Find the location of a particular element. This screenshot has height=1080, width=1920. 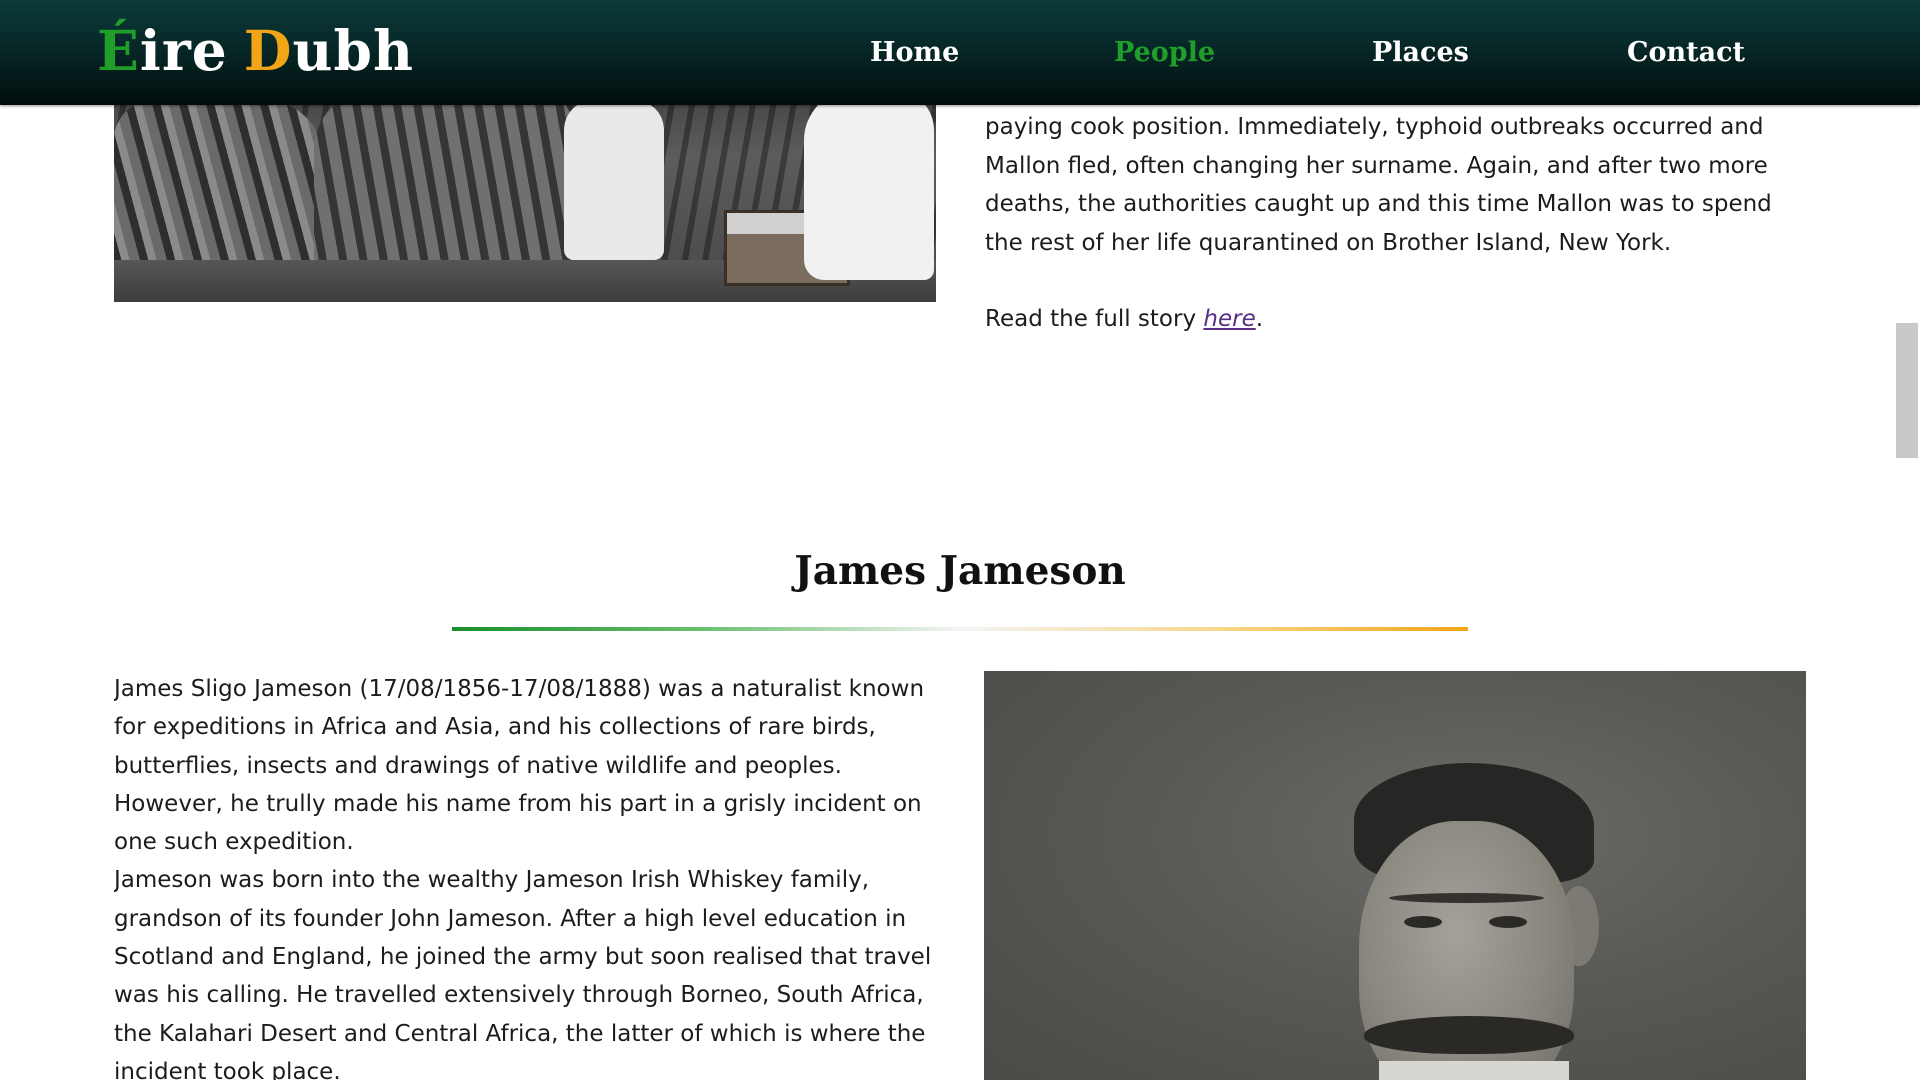

site-logo: Éire Dubh is located at coordinates (255, 50).